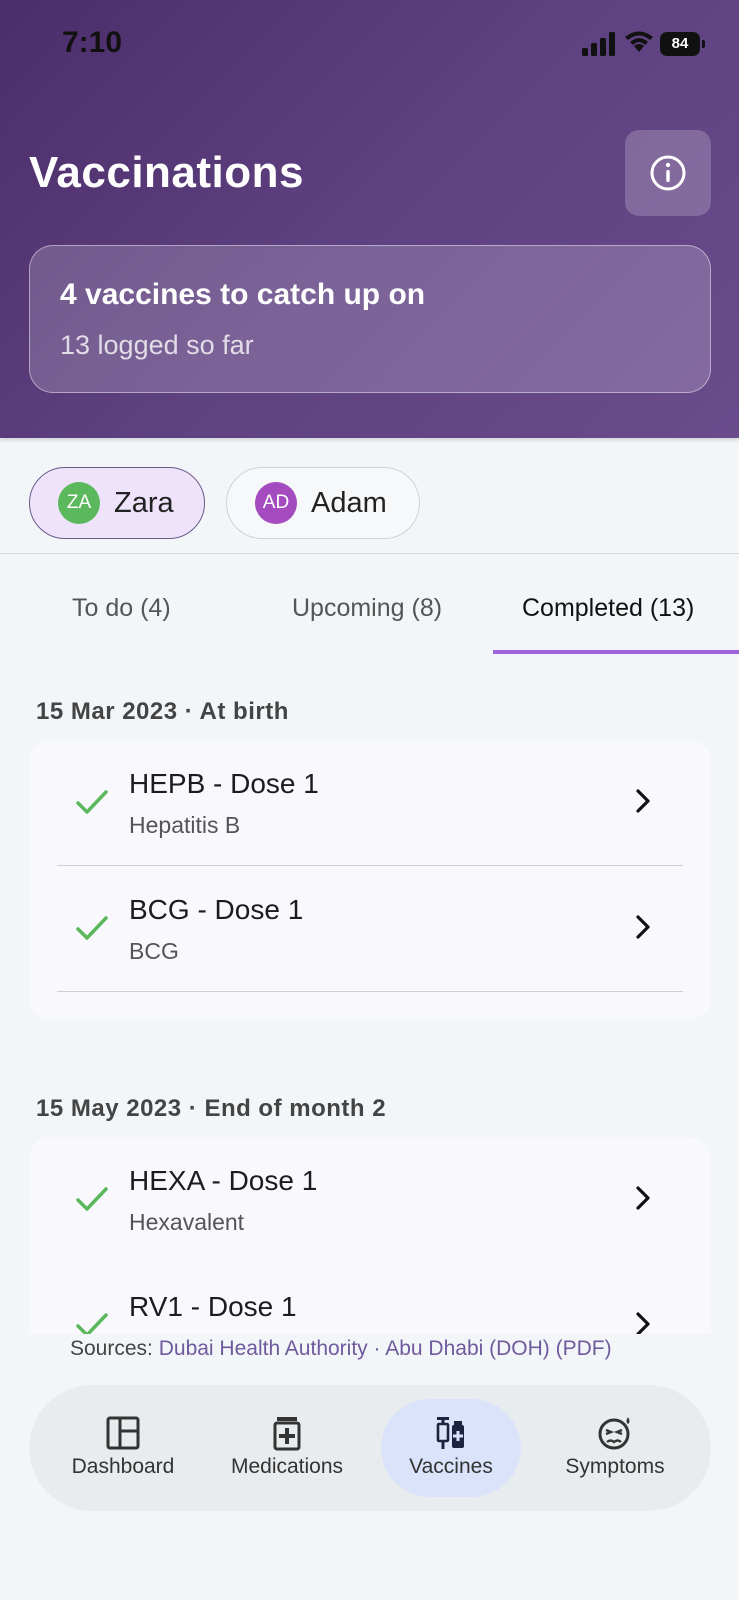  I want to click on status-bar: 7:10 84, so click(369, 45).